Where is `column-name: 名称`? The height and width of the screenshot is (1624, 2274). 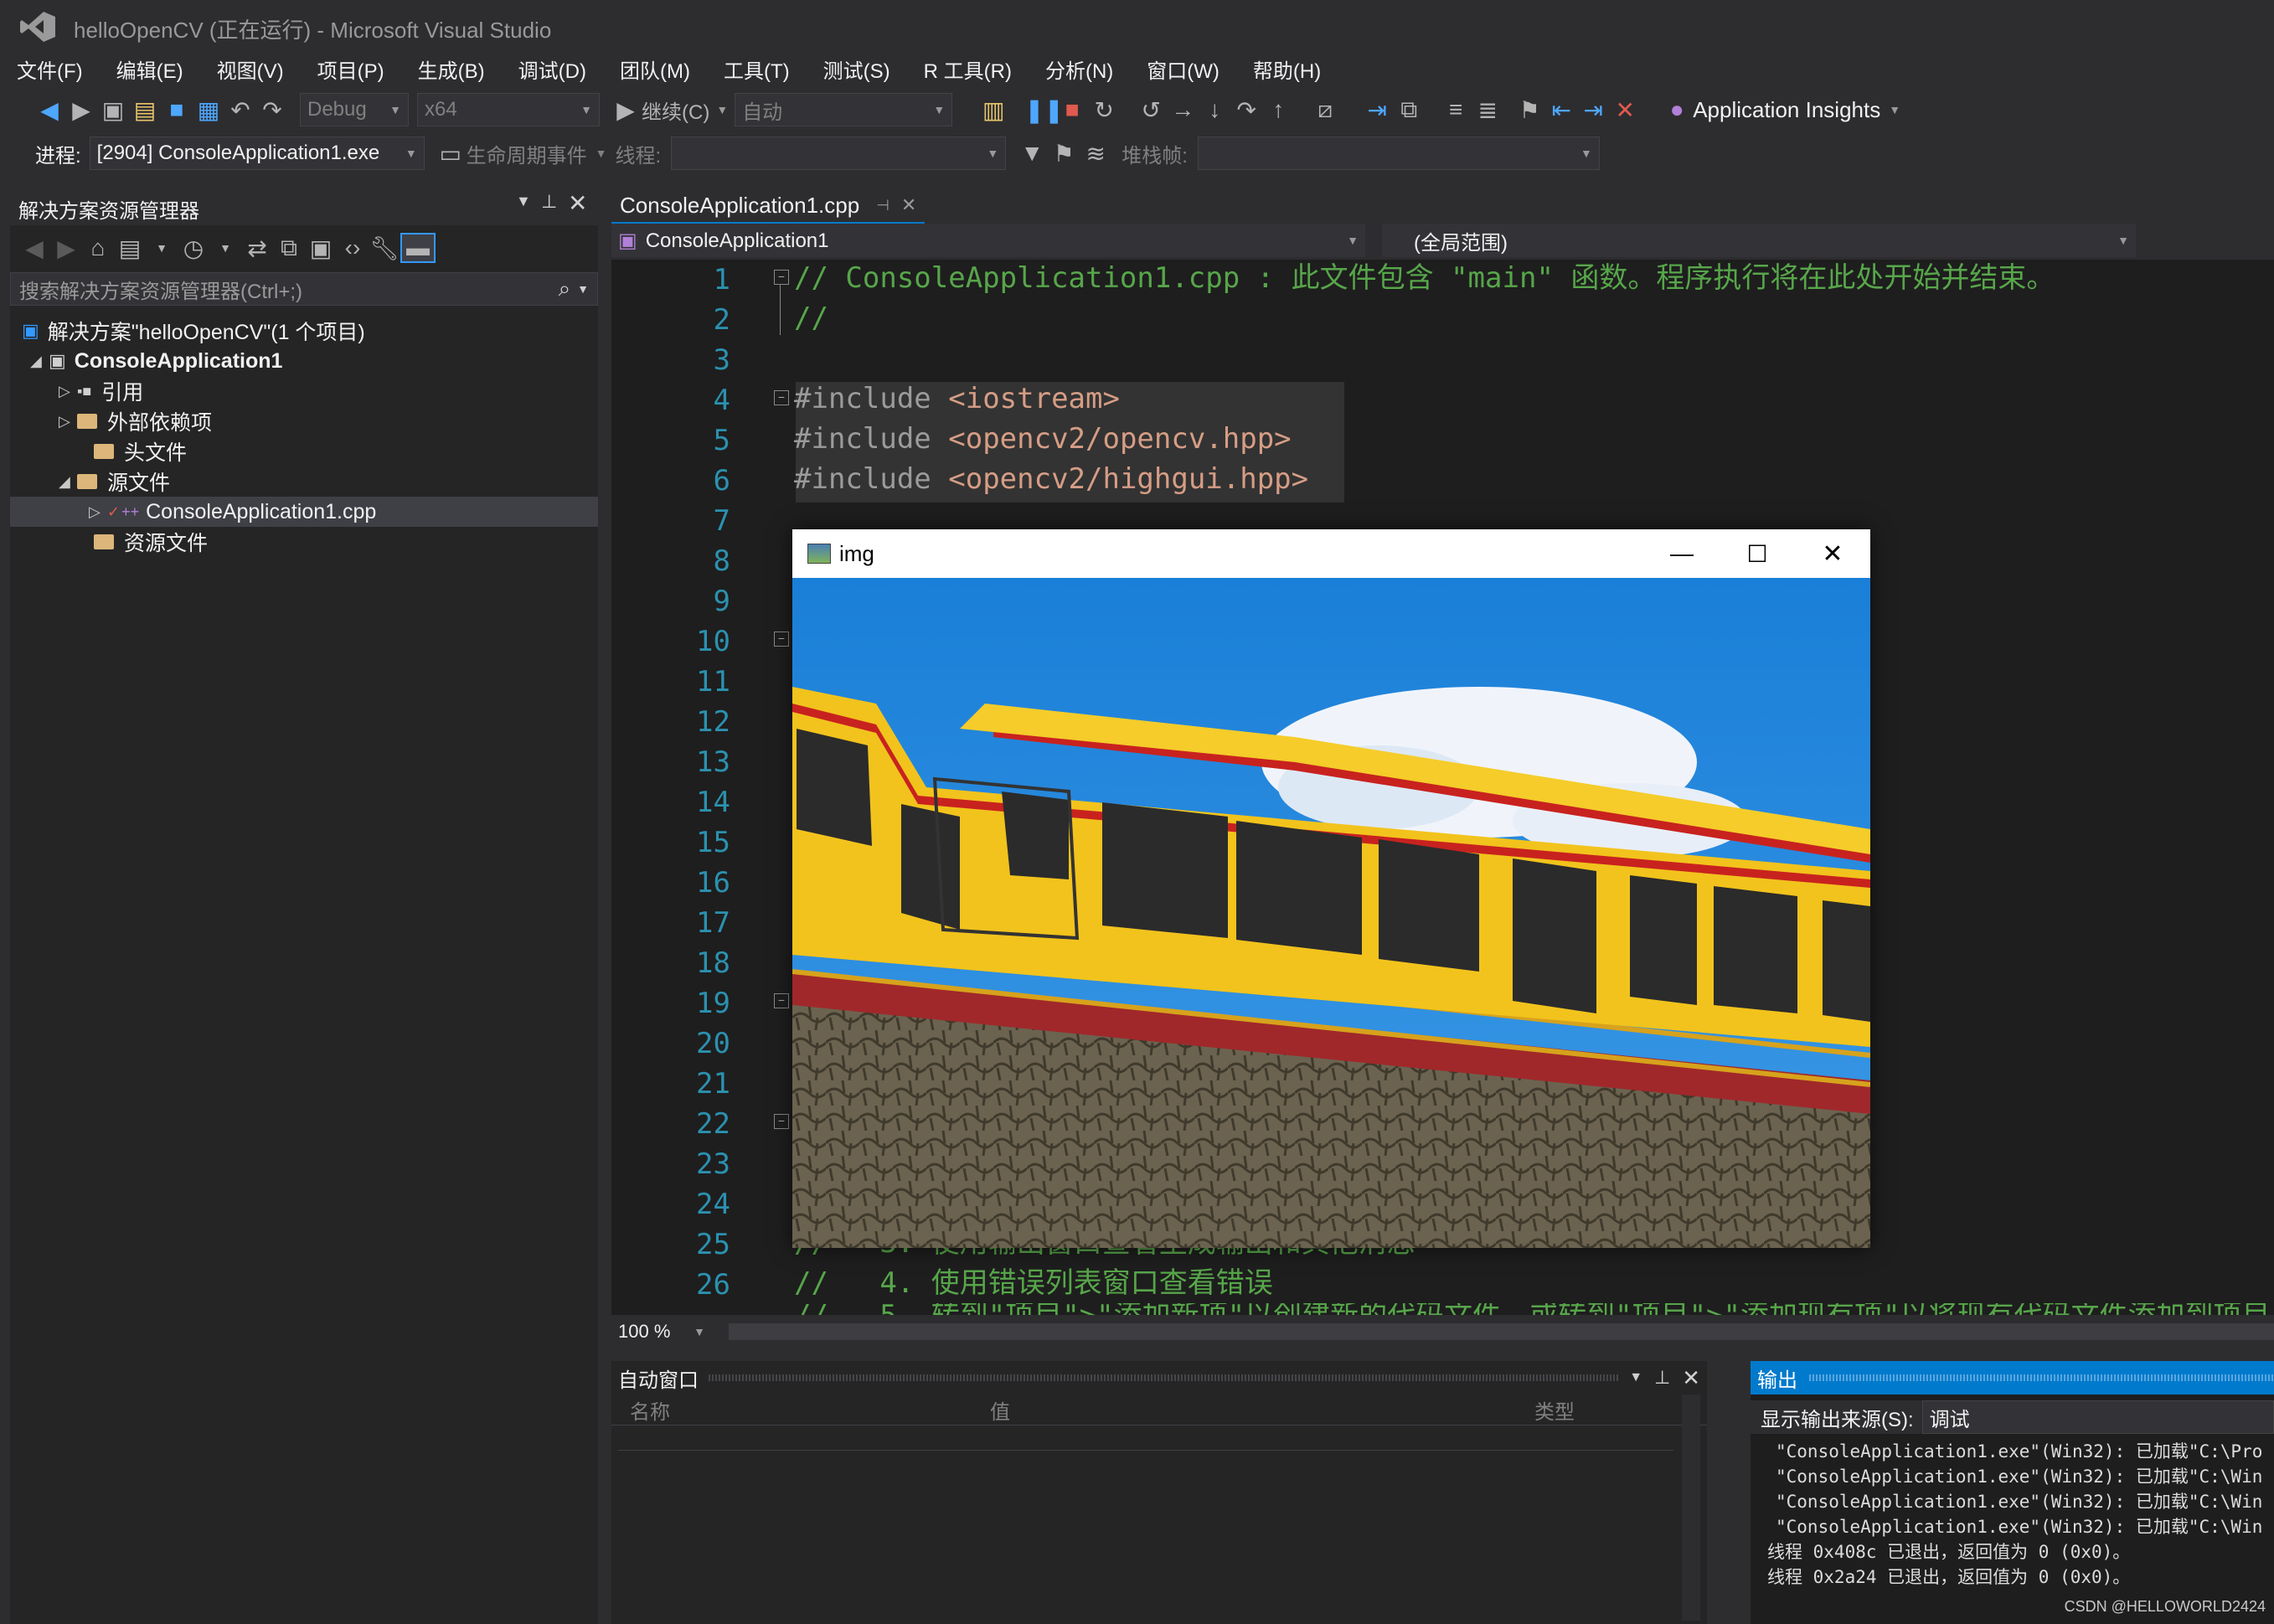 column-name: 名称 is located at coordinates (800, 1410).